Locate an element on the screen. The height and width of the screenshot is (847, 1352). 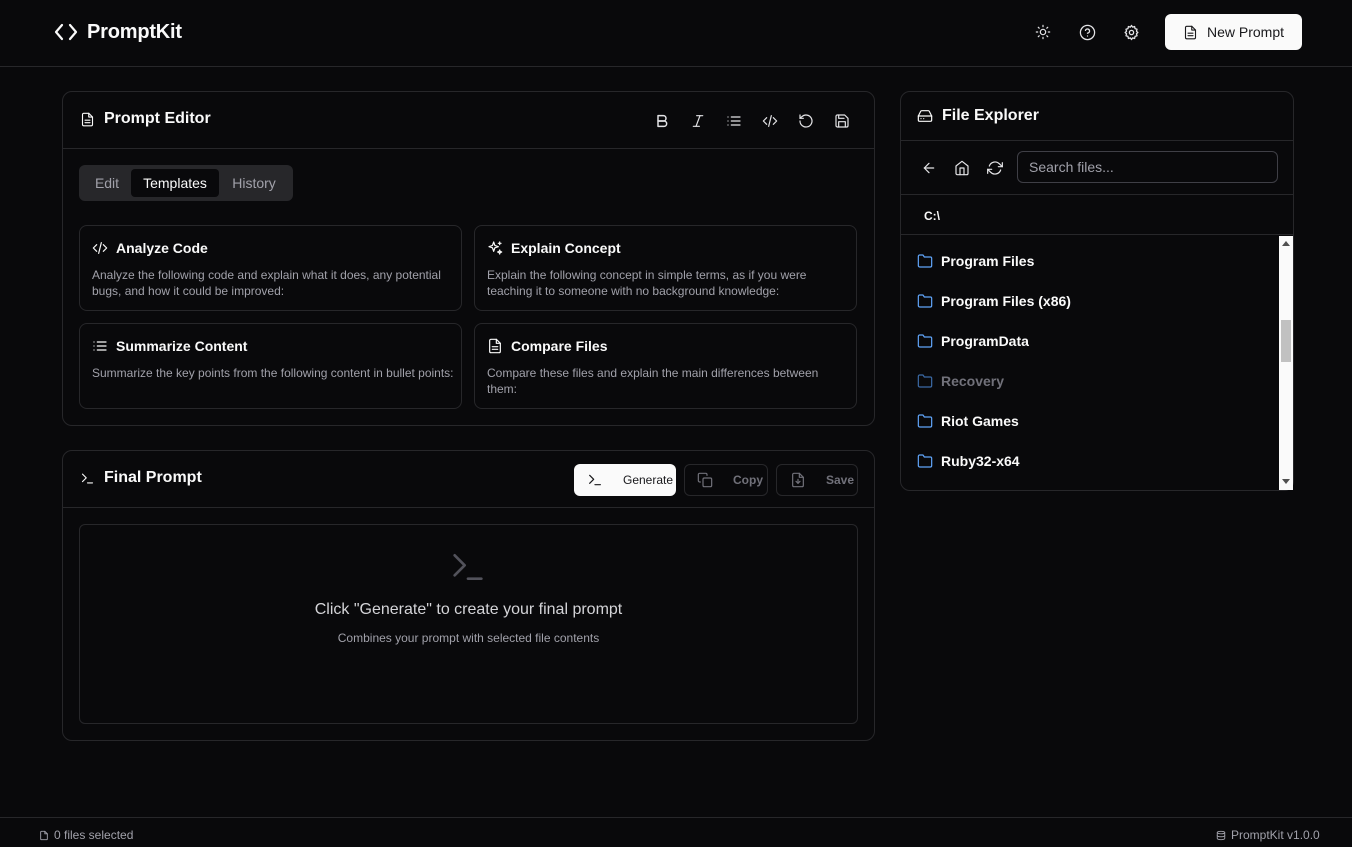
file-explorer-panel: File Explorer C:\ Program Files is located at coordinates (1097, 291).